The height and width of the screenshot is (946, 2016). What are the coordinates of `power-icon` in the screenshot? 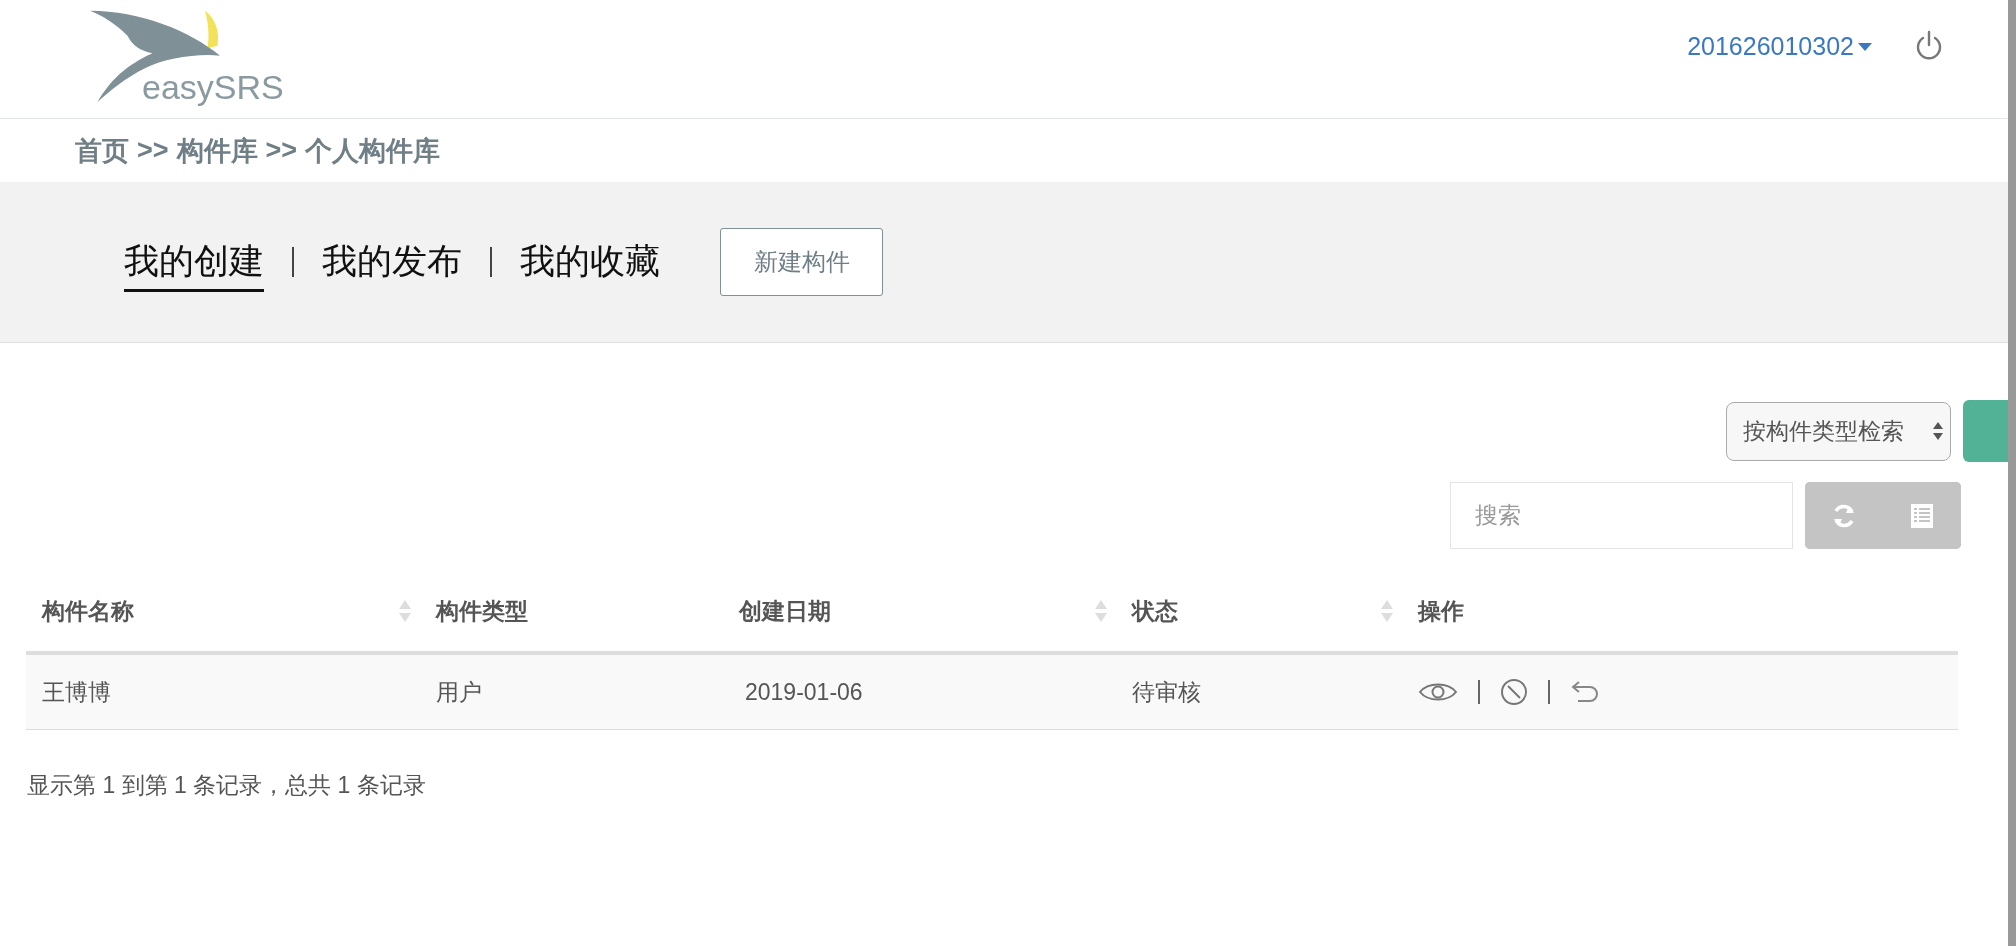 It's located at (1929, 46).